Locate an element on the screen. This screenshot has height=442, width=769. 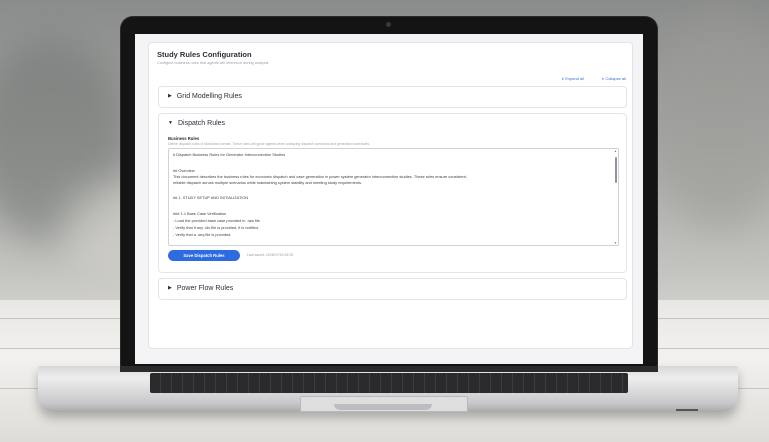
section-title: Dispatch Rules is located at coordinates (201, 123).